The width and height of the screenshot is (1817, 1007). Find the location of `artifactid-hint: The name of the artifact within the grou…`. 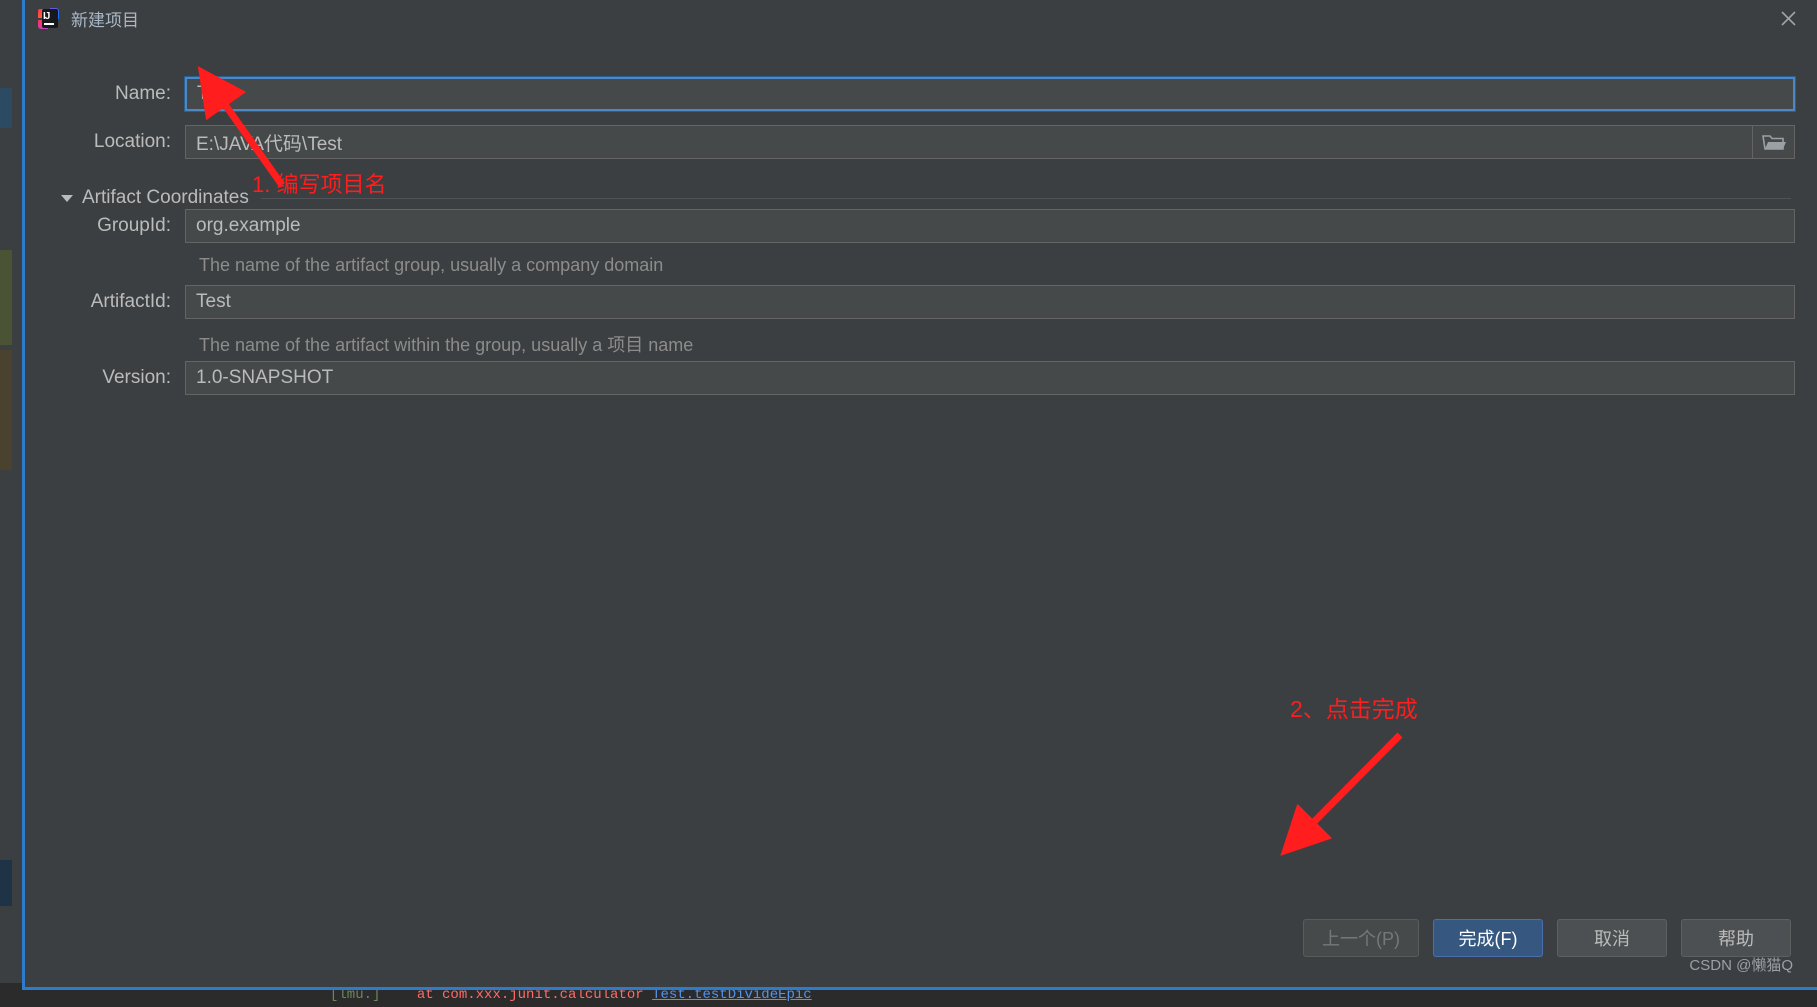

artifactid-hint: The name of the artifact within the grou… is located at coordinates (446, 345).